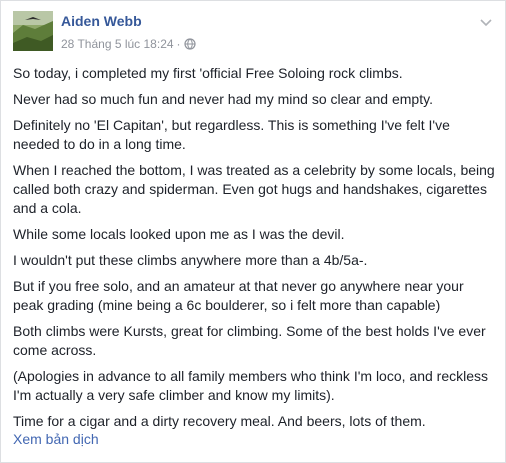 This screenshot has width=506, height=463. I want to click on post-header: Aiden Webb 28 Tháng 5 lúc 18:24 ·, so click(253, 31).